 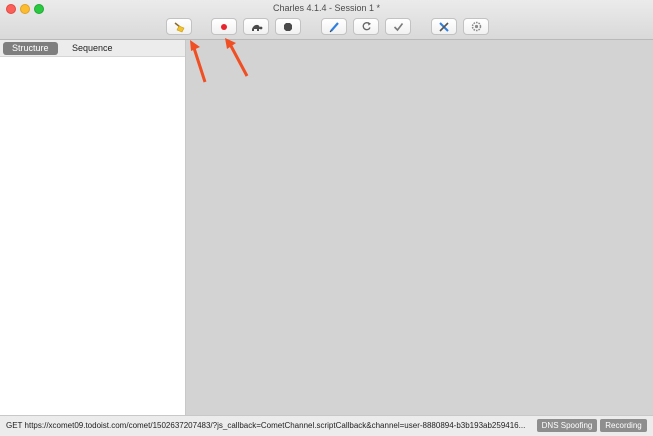 I want to click on record-dot-icon, so click(x=224, y=27).